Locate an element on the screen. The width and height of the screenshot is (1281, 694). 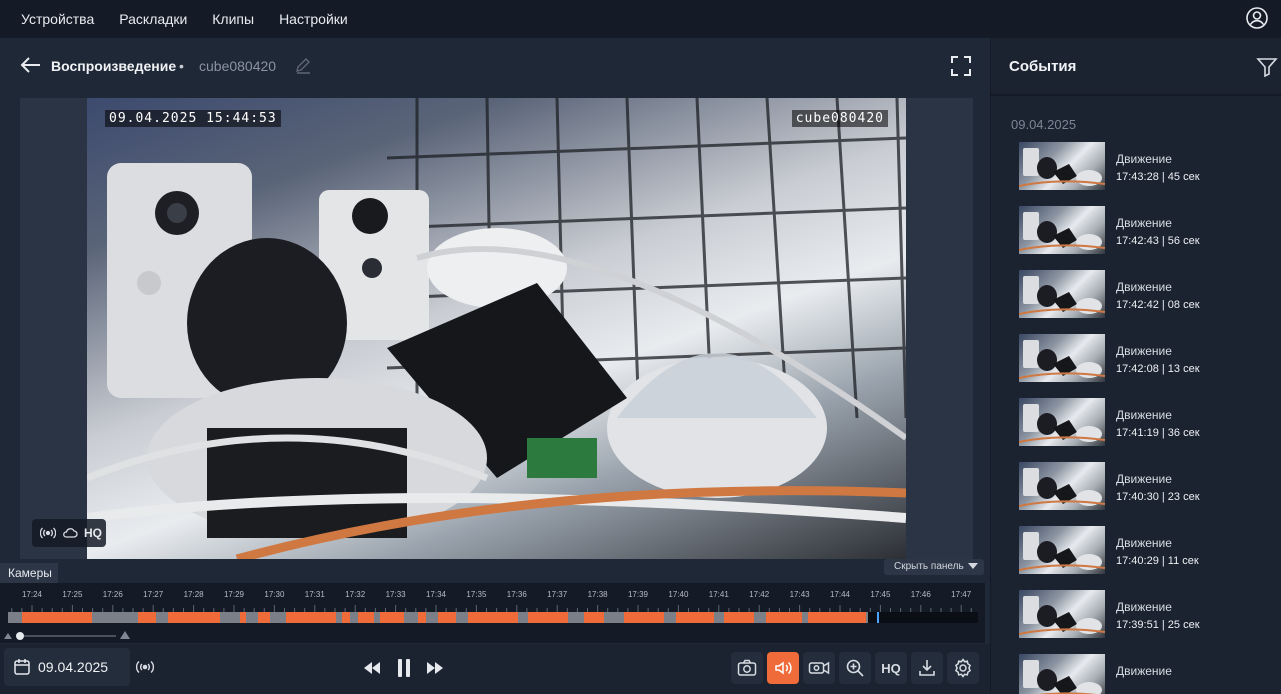
event-list-item: Движение 17:39:51 | 25 сек is located at coordinates (1144, 615).